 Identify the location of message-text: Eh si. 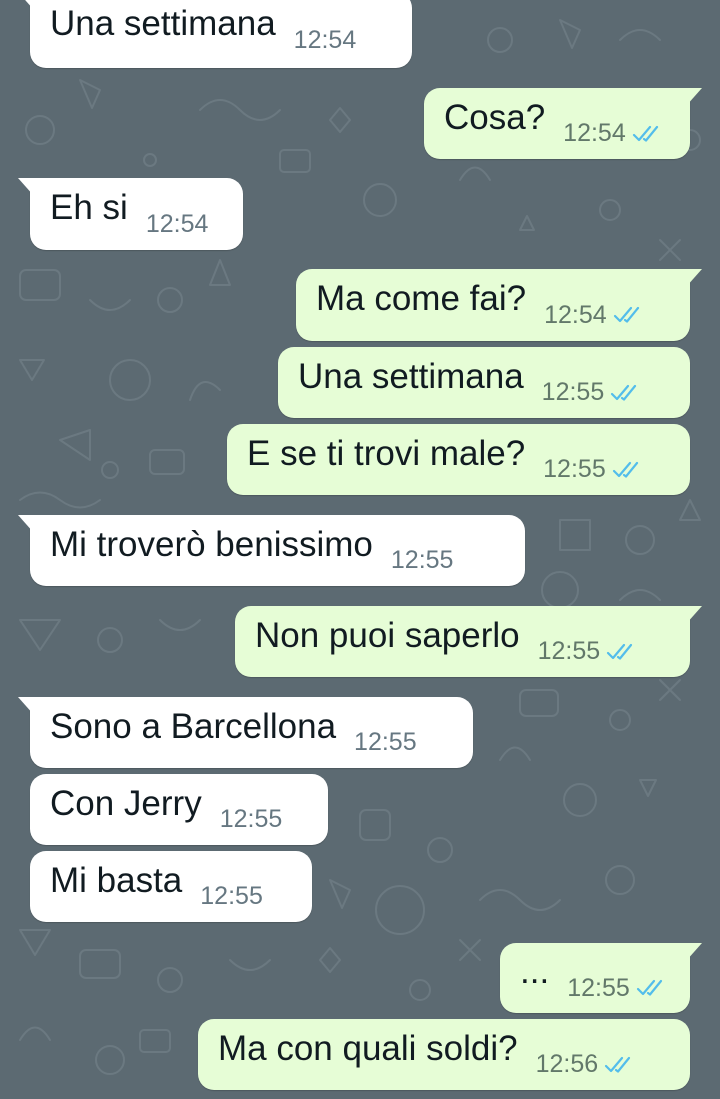
(89, 207).